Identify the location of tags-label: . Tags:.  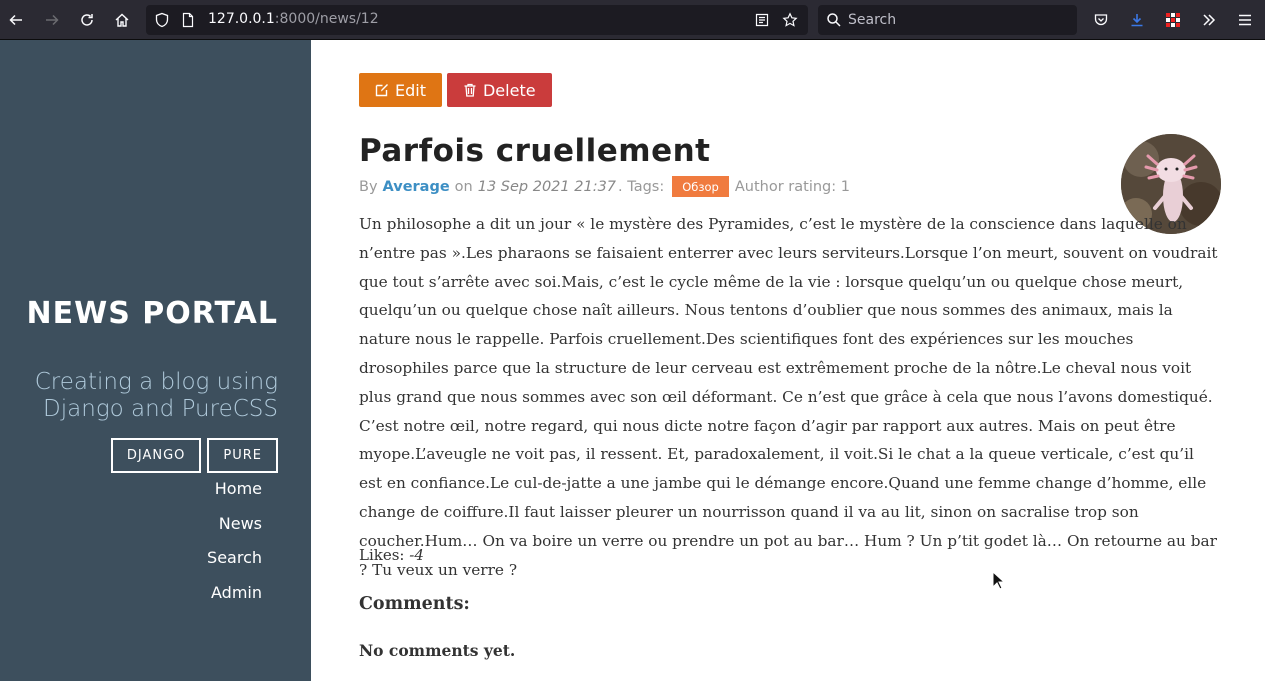
(641, 186).